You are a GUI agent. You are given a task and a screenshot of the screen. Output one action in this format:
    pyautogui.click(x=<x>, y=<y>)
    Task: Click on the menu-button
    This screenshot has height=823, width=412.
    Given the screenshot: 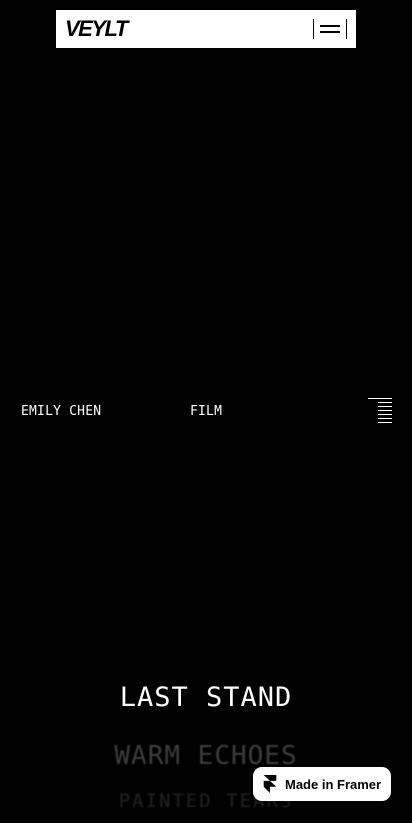 What is the action you would take?
    pyautogui.click(x=330, y=29)
    